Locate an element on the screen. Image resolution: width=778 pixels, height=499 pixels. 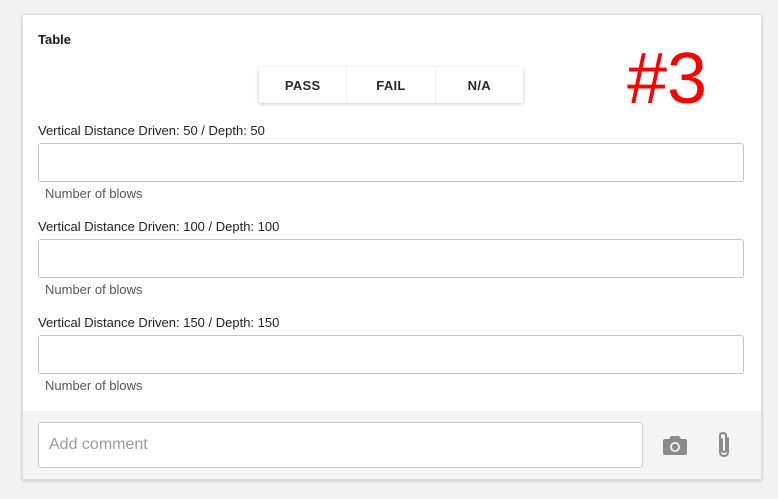
comment-footer is located at coordinates (392, 445).